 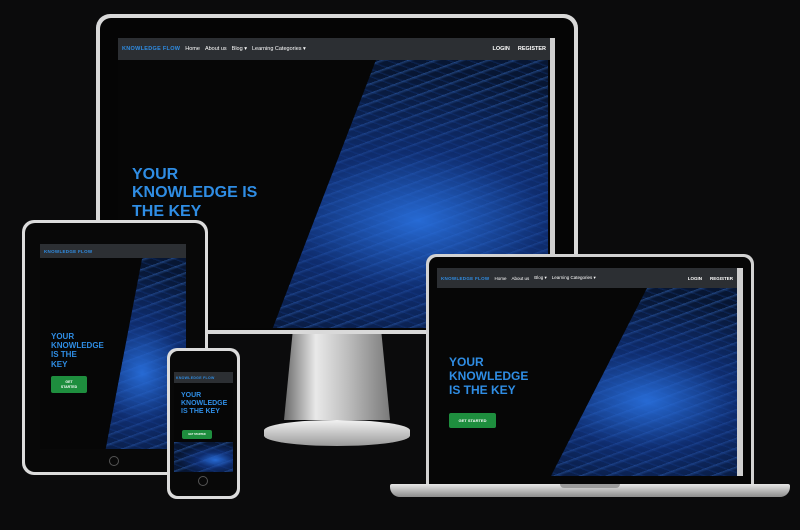 What do you see at coordinates (590, 486) in the screenshot?
I see `laptop-notch` at bounding box center [590, 486].